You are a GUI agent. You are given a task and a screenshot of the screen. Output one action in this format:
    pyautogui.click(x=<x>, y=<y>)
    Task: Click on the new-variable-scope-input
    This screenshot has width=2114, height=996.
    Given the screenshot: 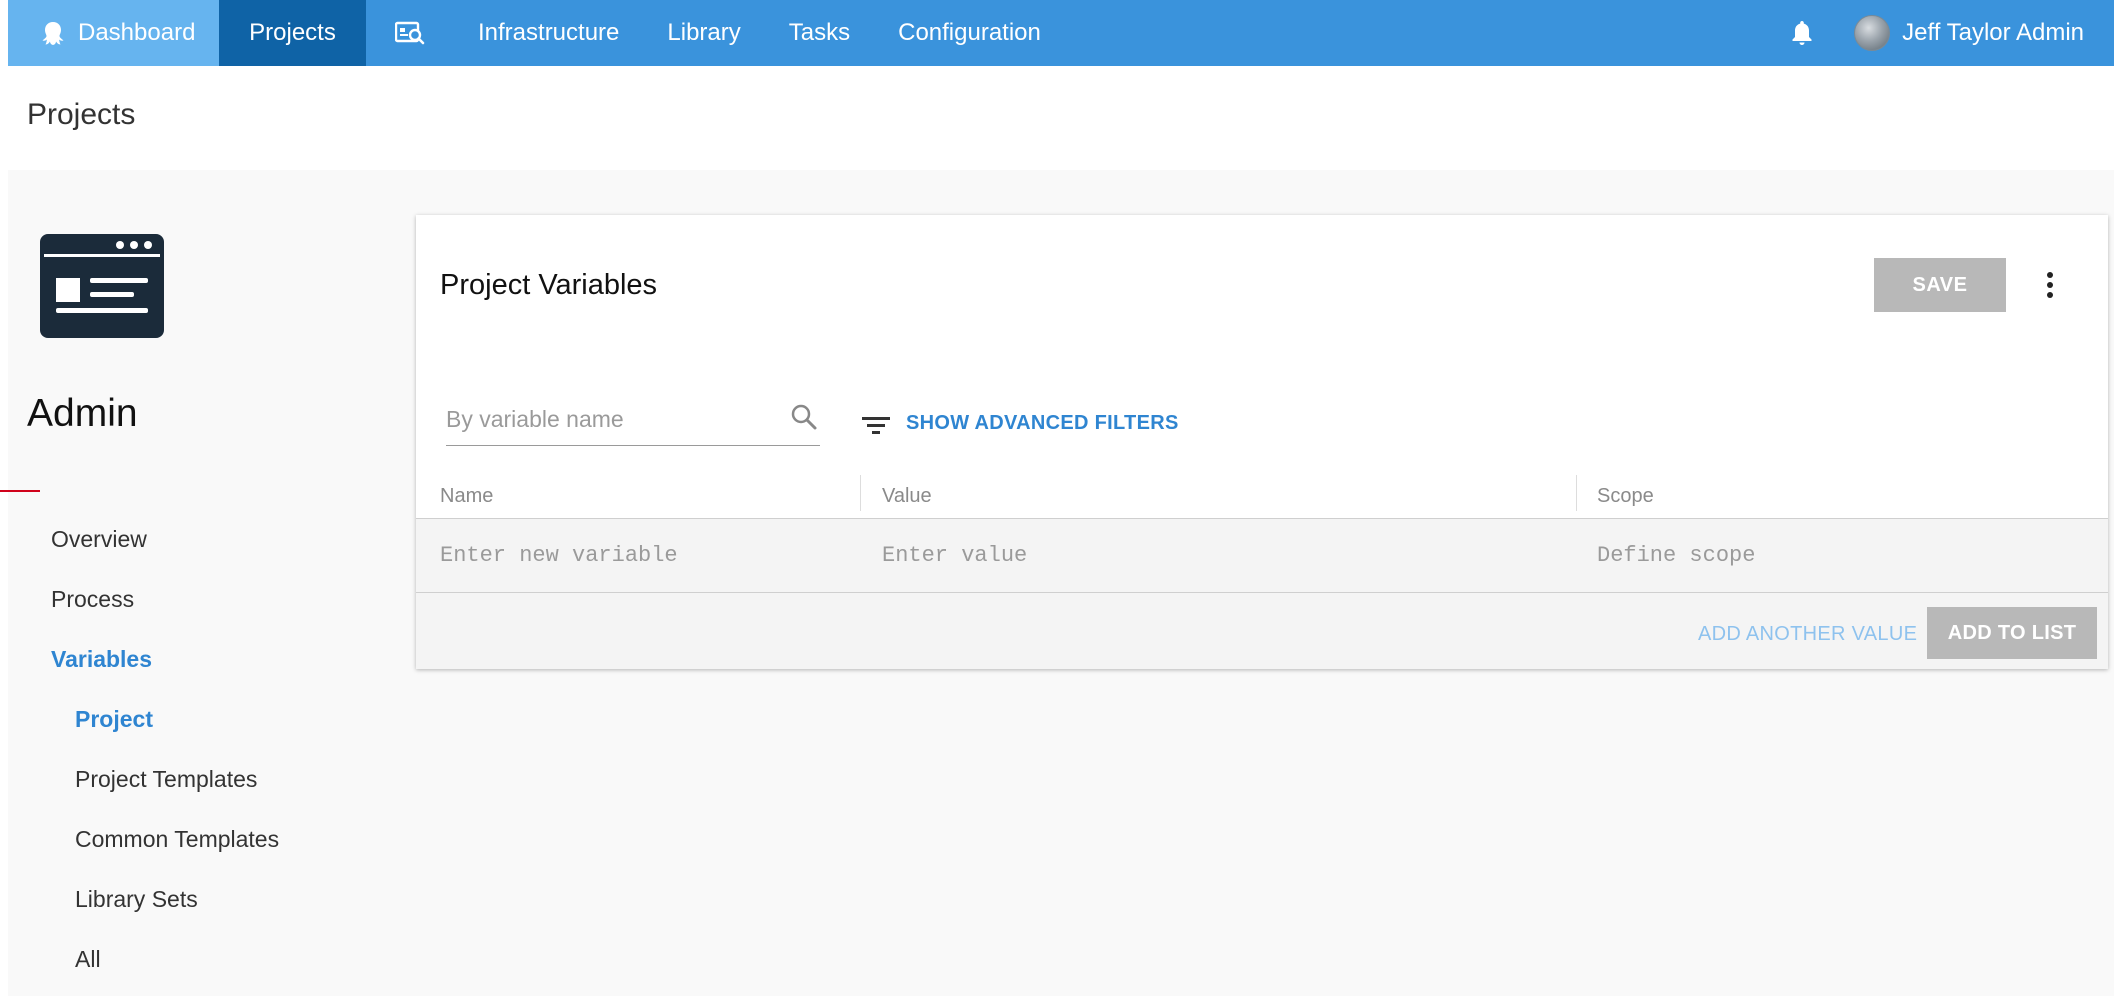 What is the action you would take?
    pyautogui.click(x=1837, y=555)
    